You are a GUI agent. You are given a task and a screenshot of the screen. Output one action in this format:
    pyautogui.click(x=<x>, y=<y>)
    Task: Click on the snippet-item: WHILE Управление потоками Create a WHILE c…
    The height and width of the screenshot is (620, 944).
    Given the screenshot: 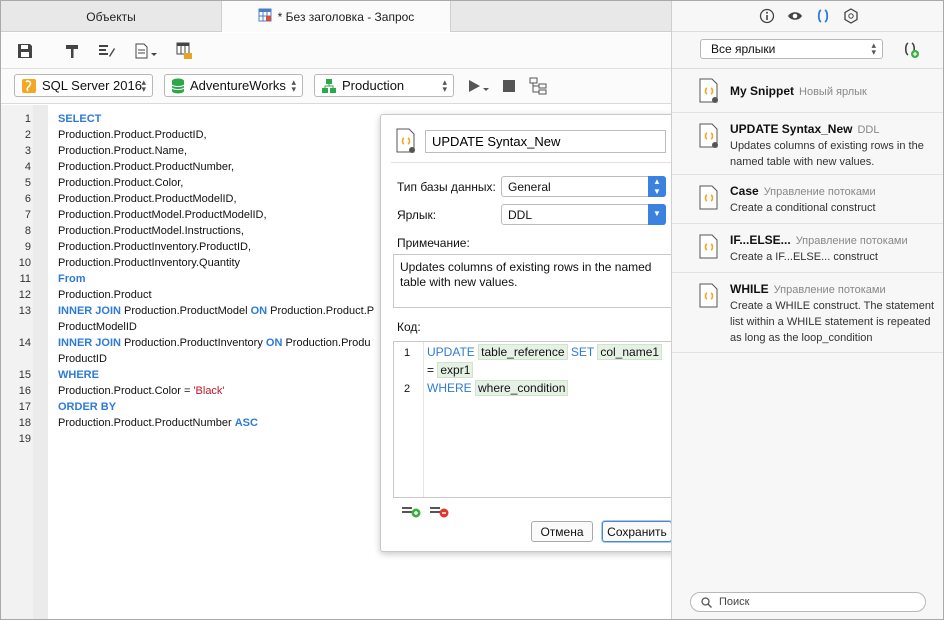 What is the action you would take?
    pyautogui.click(x=807, y=313)
    